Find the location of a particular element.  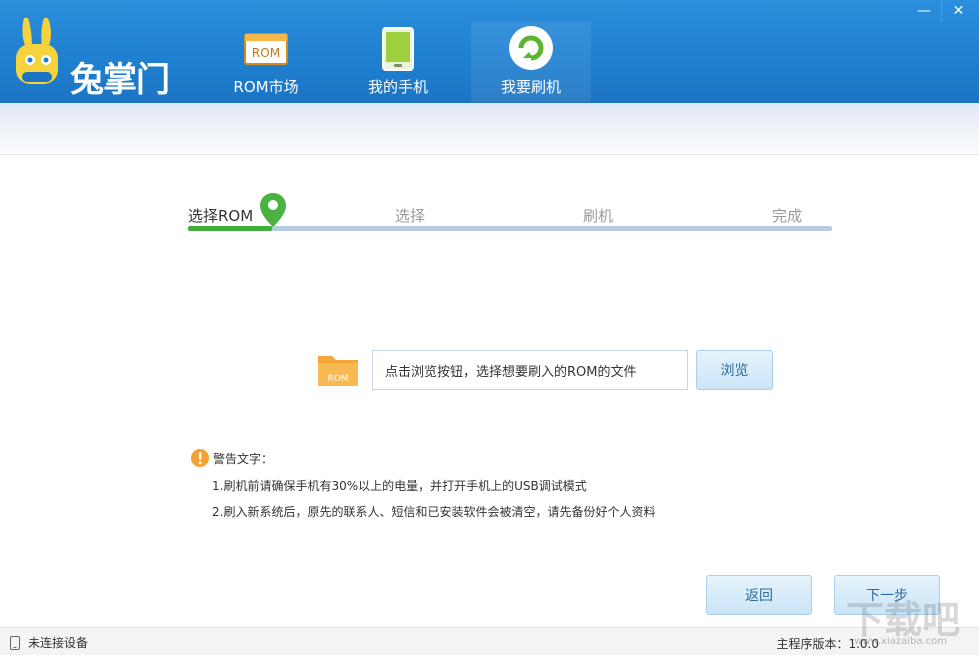

refresh-flash-icon is located at coordinates (531, 48).